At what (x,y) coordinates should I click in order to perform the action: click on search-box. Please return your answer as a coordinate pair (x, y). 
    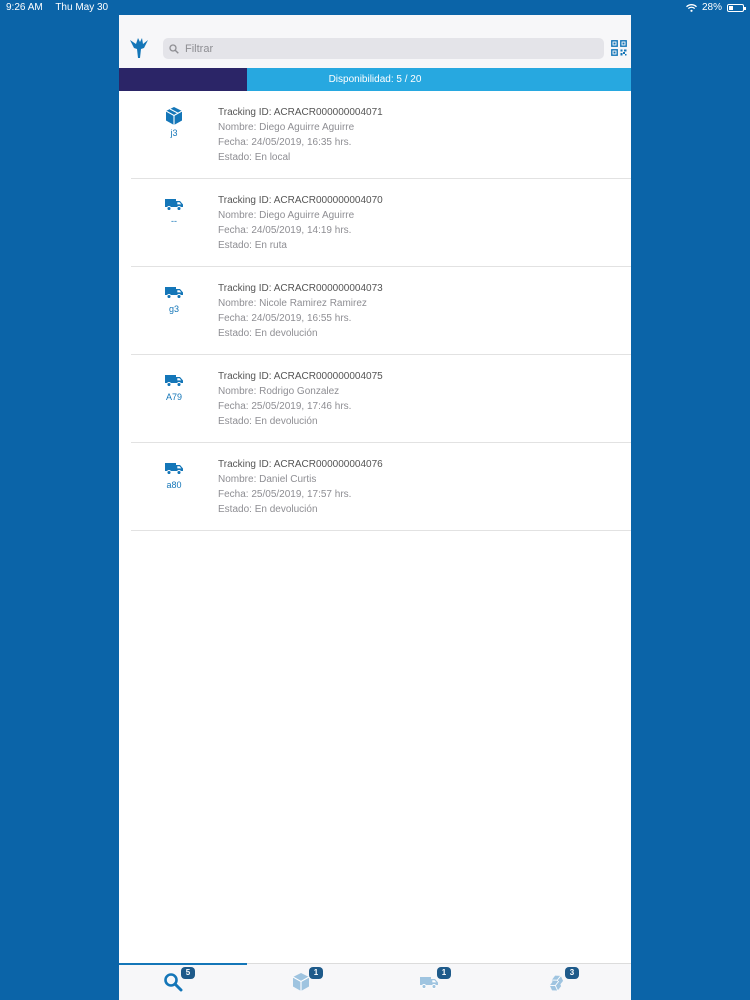
    Looking at the image, I should click on (383, 48).